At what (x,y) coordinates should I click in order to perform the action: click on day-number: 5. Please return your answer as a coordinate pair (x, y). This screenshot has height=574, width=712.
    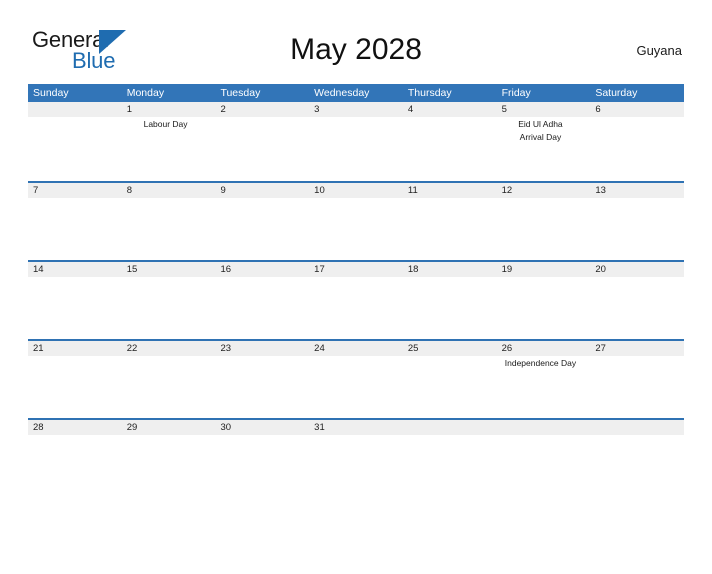
    Looking at the image, I should click on (504, 109).